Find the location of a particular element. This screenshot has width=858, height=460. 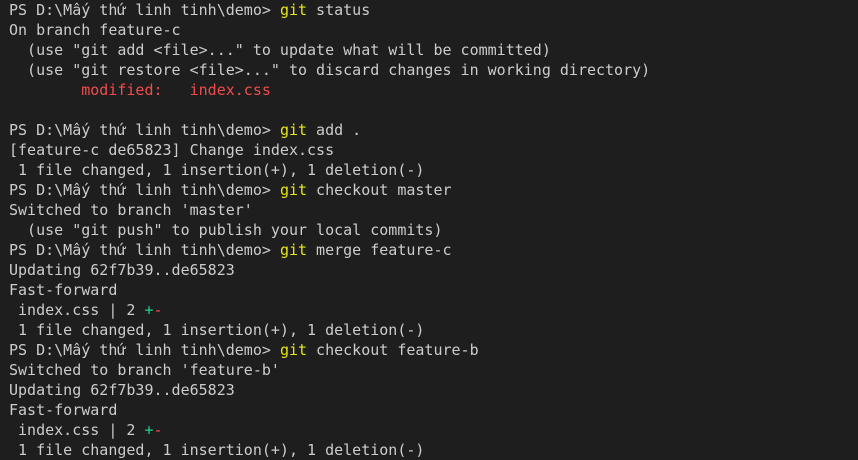

command-args: merge feature-c is located at coordinates (379, 250).